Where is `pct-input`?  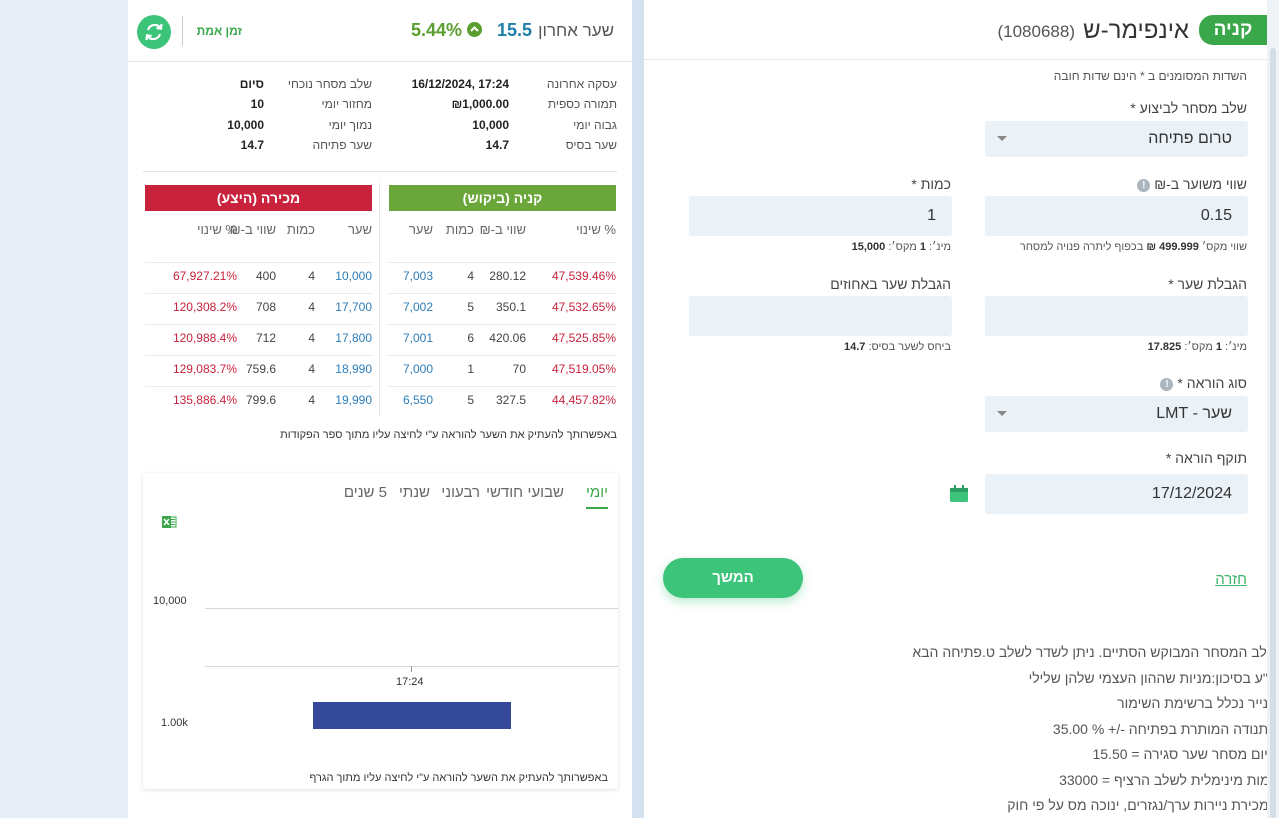
pct-input is located at coordinates (820, 316).